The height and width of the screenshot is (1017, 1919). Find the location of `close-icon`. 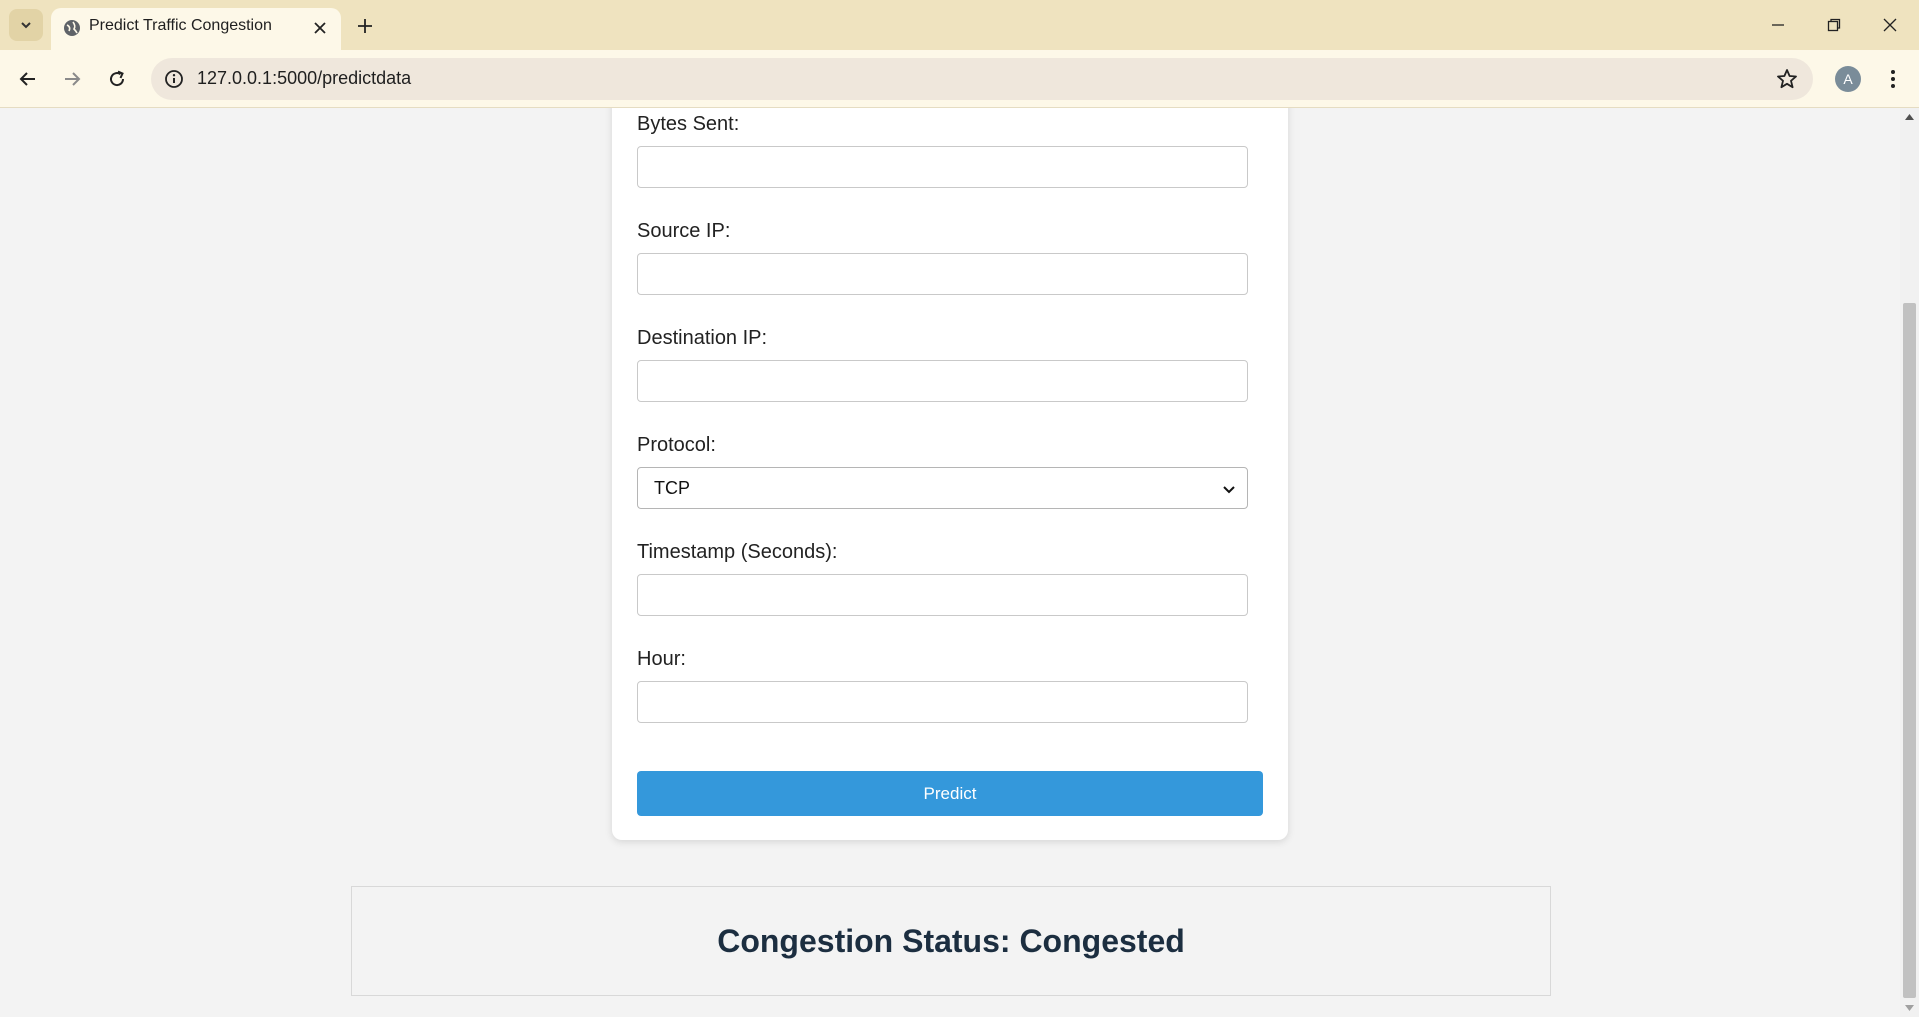

close-icon is located at coordinates (320, 28).